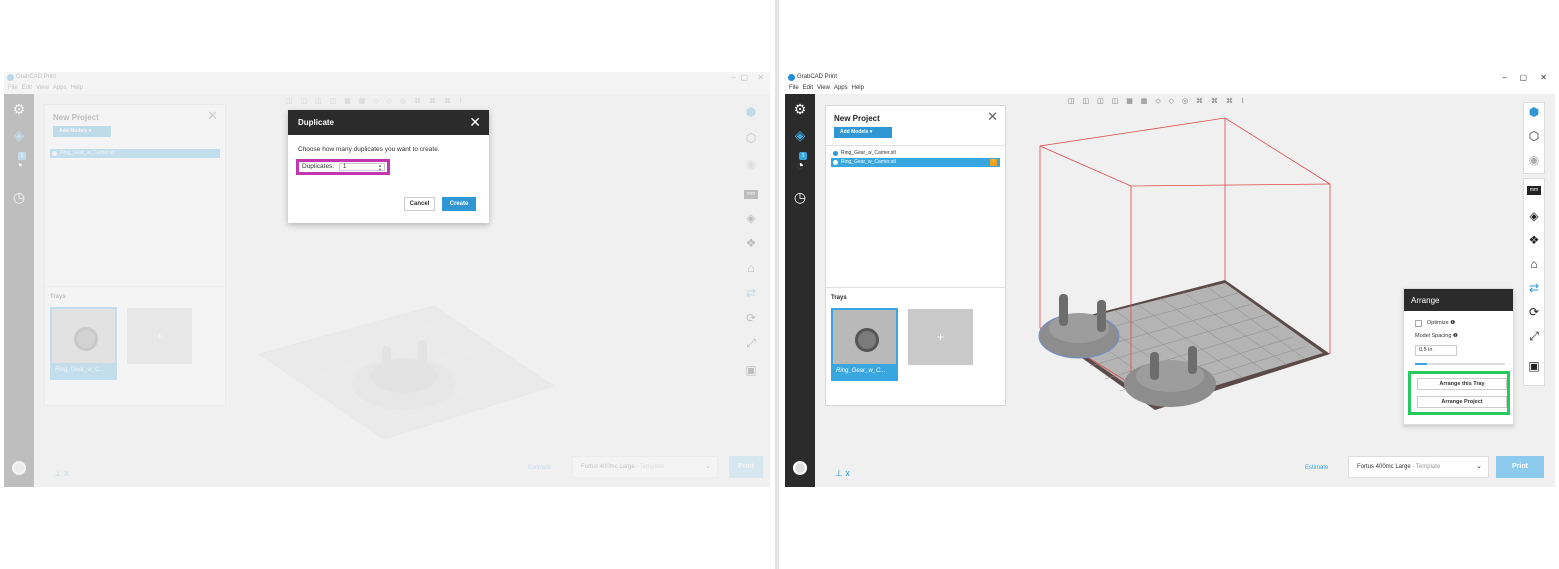 This screenshot has width=1559, height=569. Describe the element at coordinates (842, 473) in the screenshot. I see `axes-icon: ⊥ x` at that location.